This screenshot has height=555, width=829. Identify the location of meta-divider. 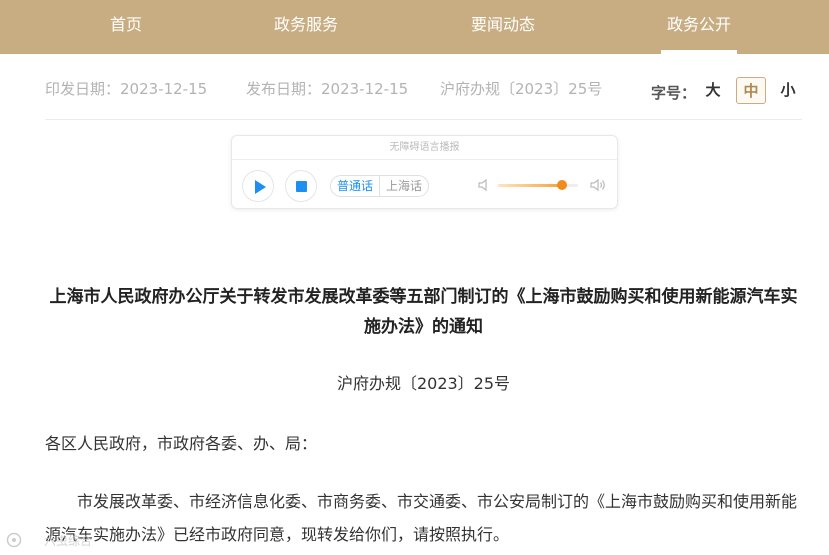
(423, 119).